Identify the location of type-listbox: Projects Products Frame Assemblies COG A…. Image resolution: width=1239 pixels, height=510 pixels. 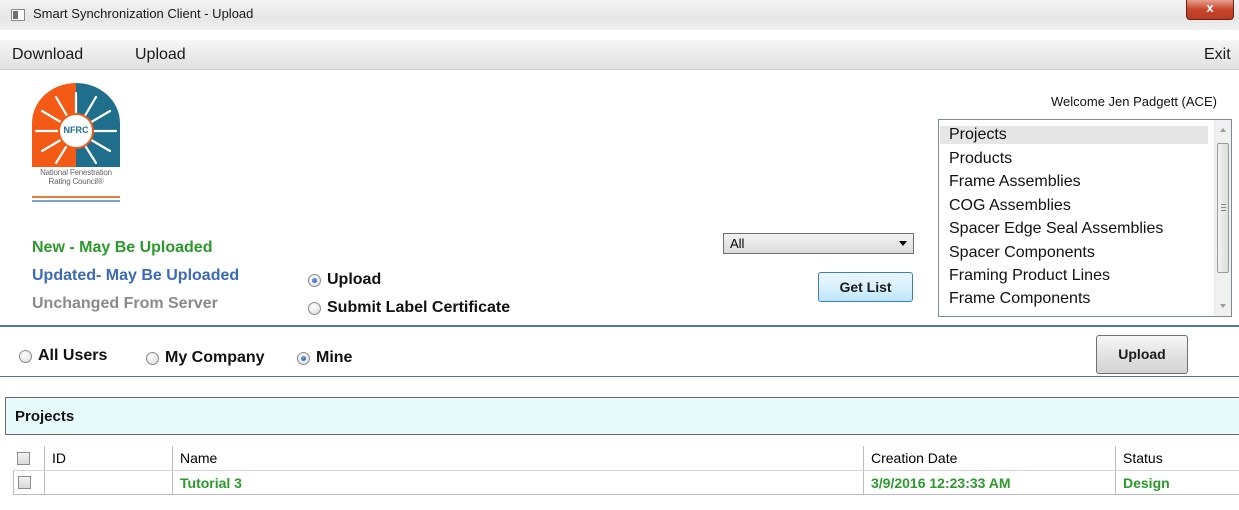
(1085, 218).